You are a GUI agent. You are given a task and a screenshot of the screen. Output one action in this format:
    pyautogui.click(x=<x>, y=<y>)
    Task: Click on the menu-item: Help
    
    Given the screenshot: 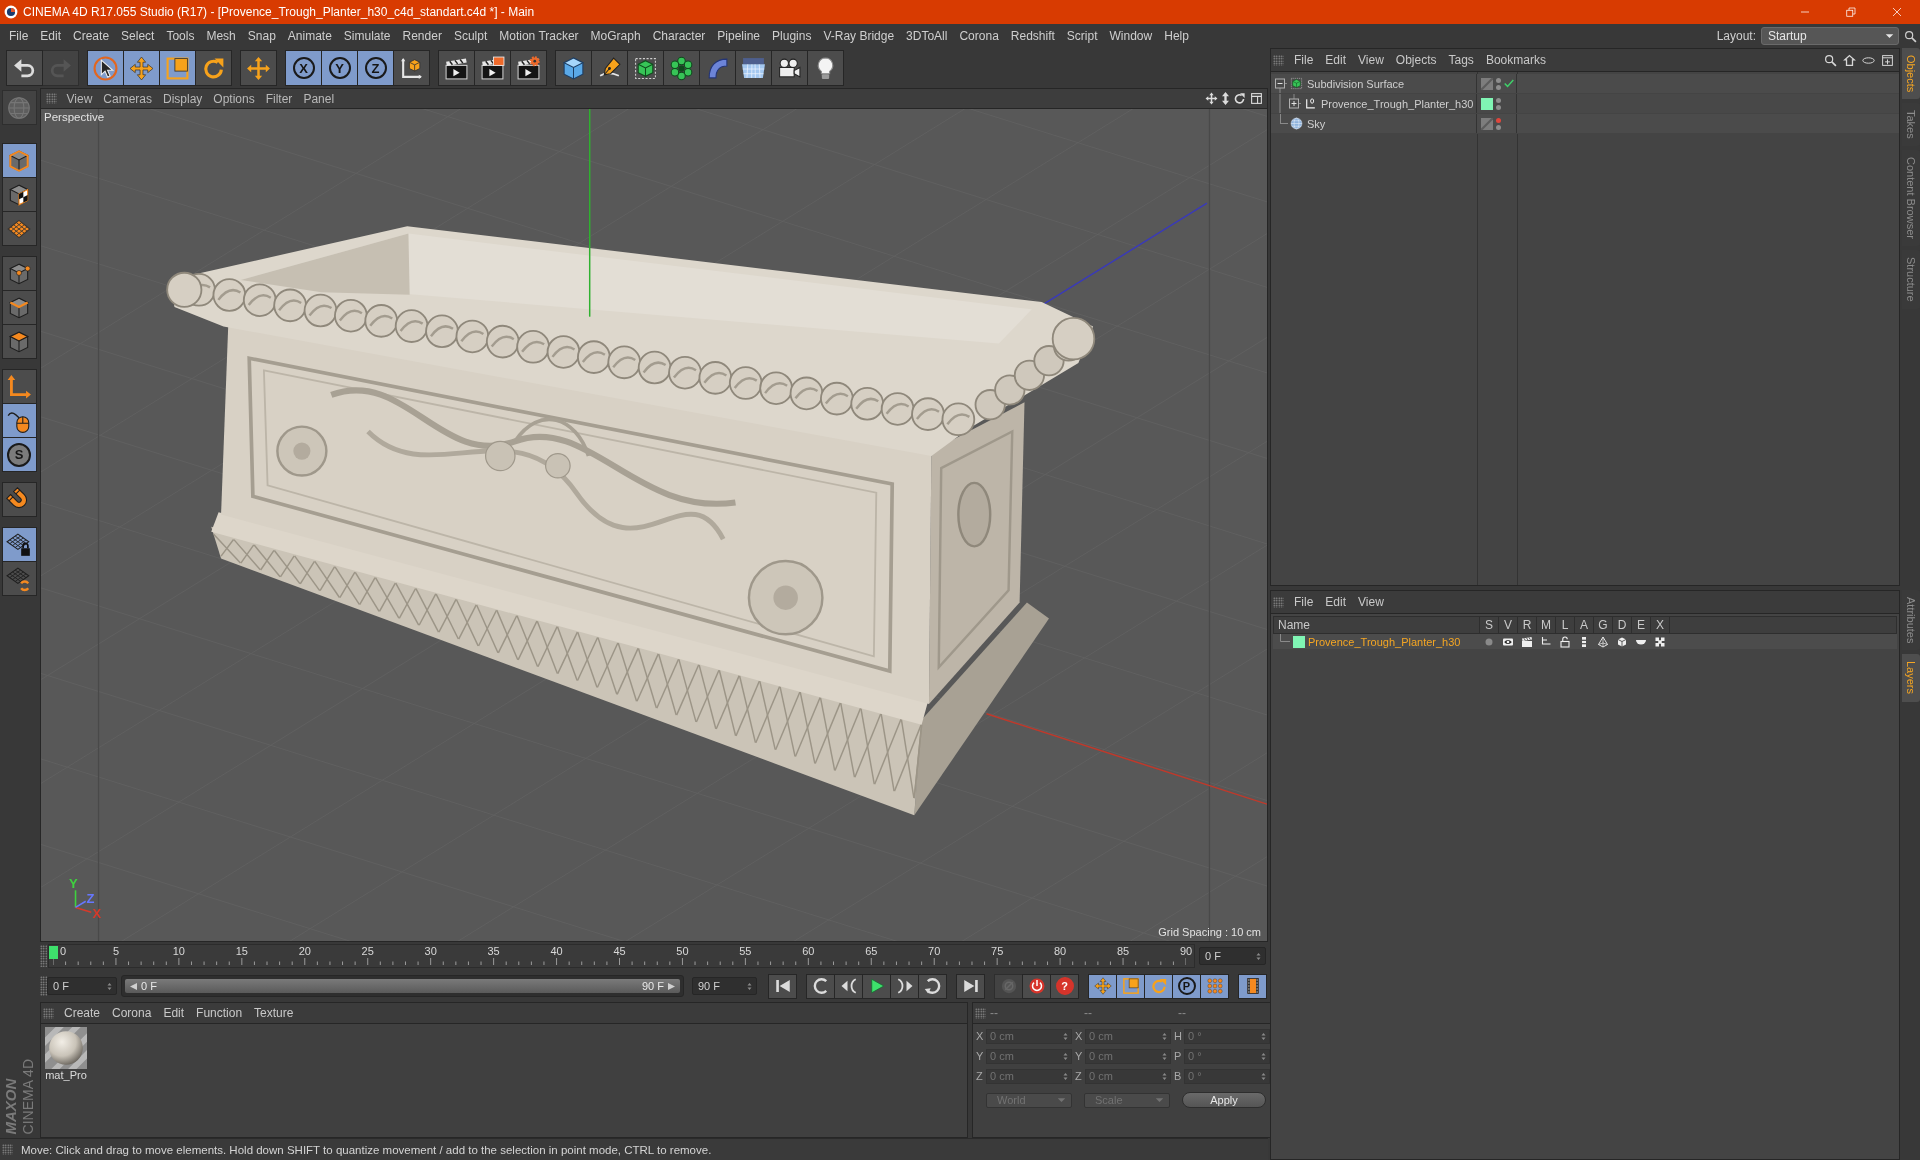 What is the action you would take?
    pyautogui.click(x=1176, y=36)
    